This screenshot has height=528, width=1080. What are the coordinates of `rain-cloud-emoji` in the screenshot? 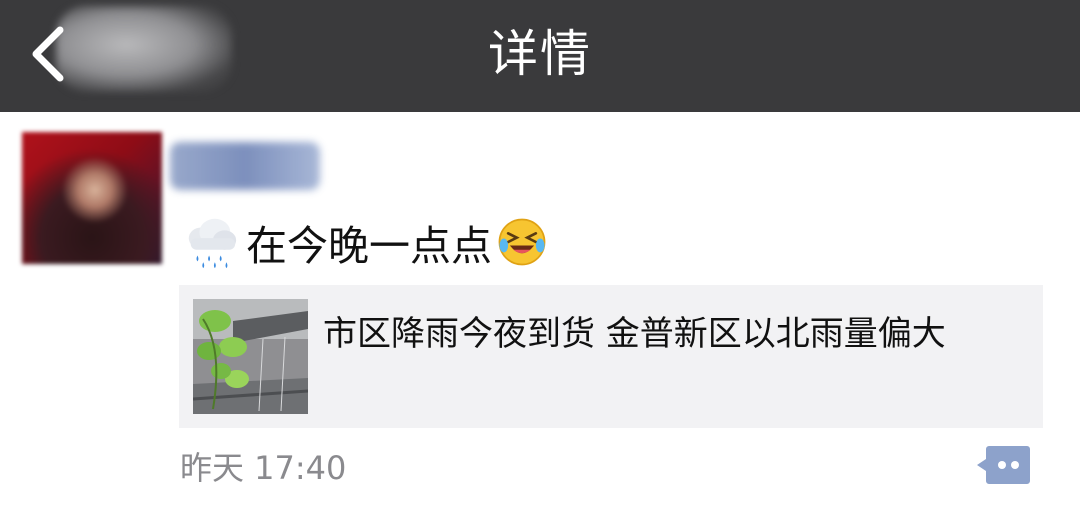 It's located at (212, 243).